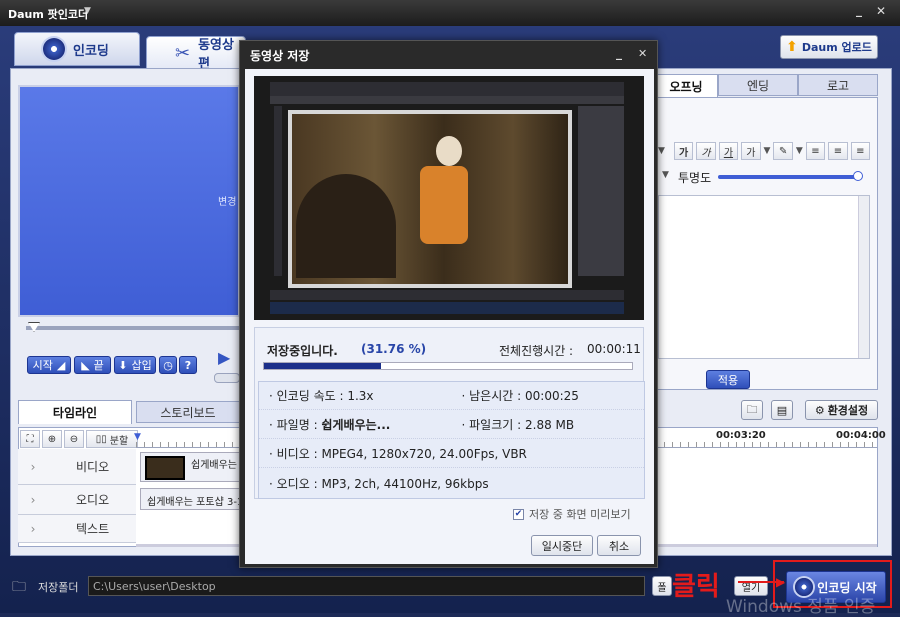 The image size is (900, 617). Describe the element at coordinates (405, 483) in the screenshot. I see `audio-value: MP3, 2ch, 44100Hz, 96kbps` at that location.